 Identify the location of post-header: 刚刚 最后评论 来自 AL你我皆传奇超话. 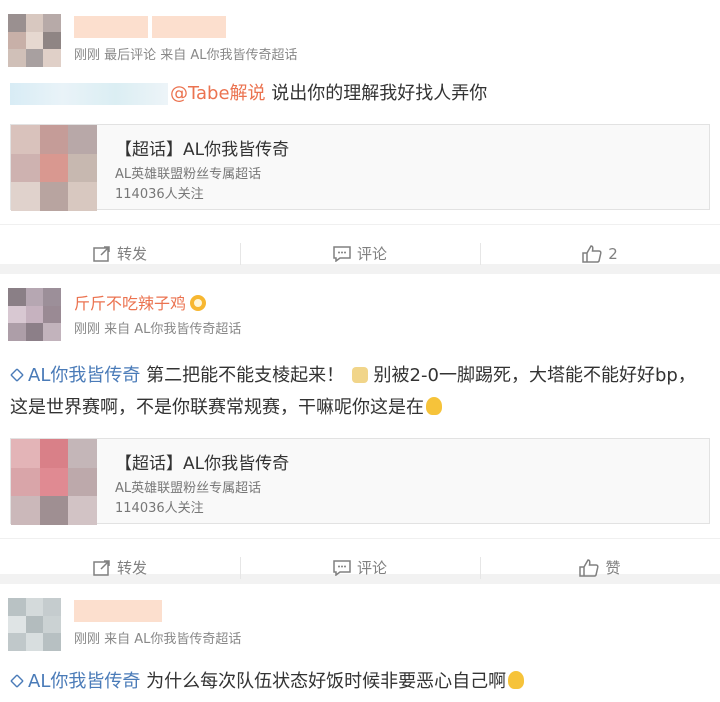
(360, 33).